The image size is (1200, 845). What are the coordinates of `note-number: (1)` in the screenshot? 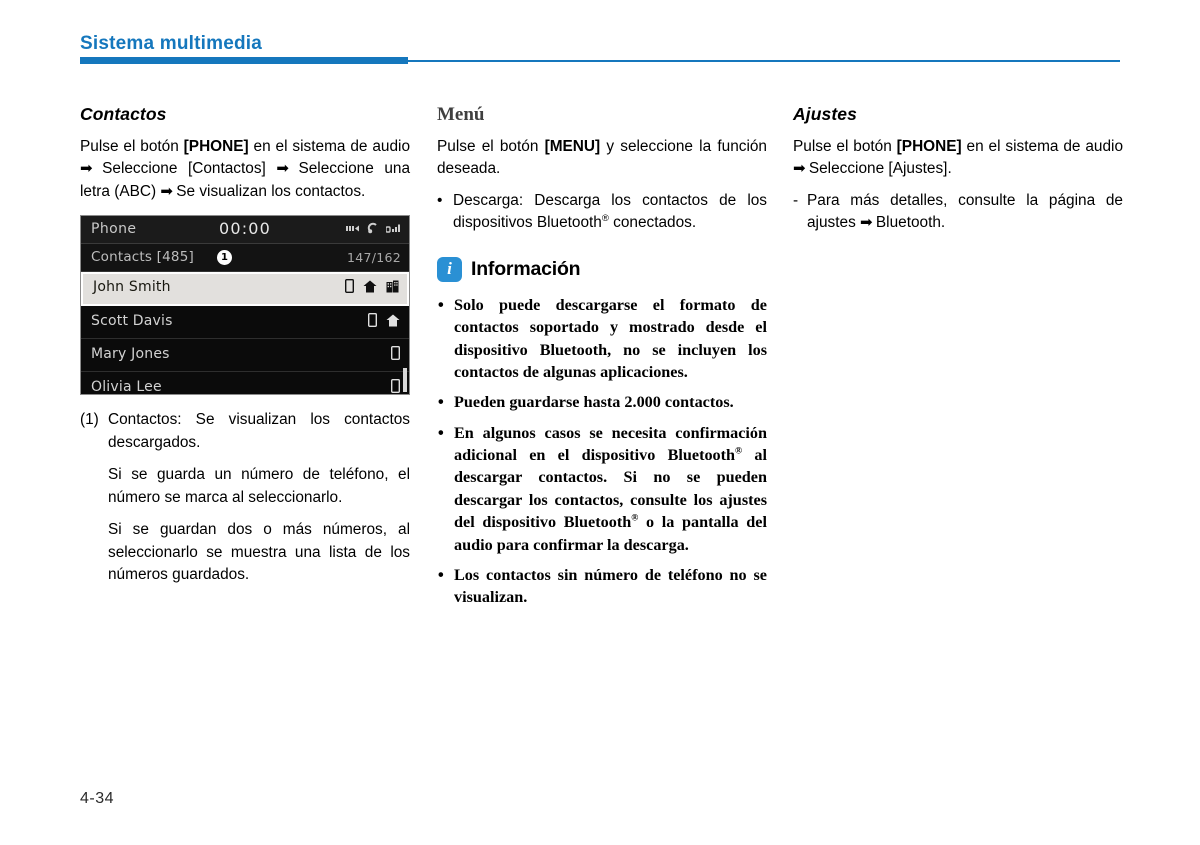 It's located at (89, 420).